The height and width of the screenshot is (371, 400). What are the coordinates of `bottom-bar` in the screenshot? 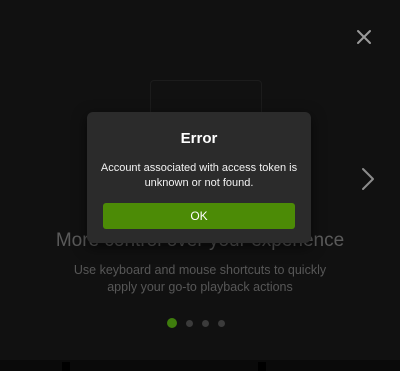 It's located at (200, 365).